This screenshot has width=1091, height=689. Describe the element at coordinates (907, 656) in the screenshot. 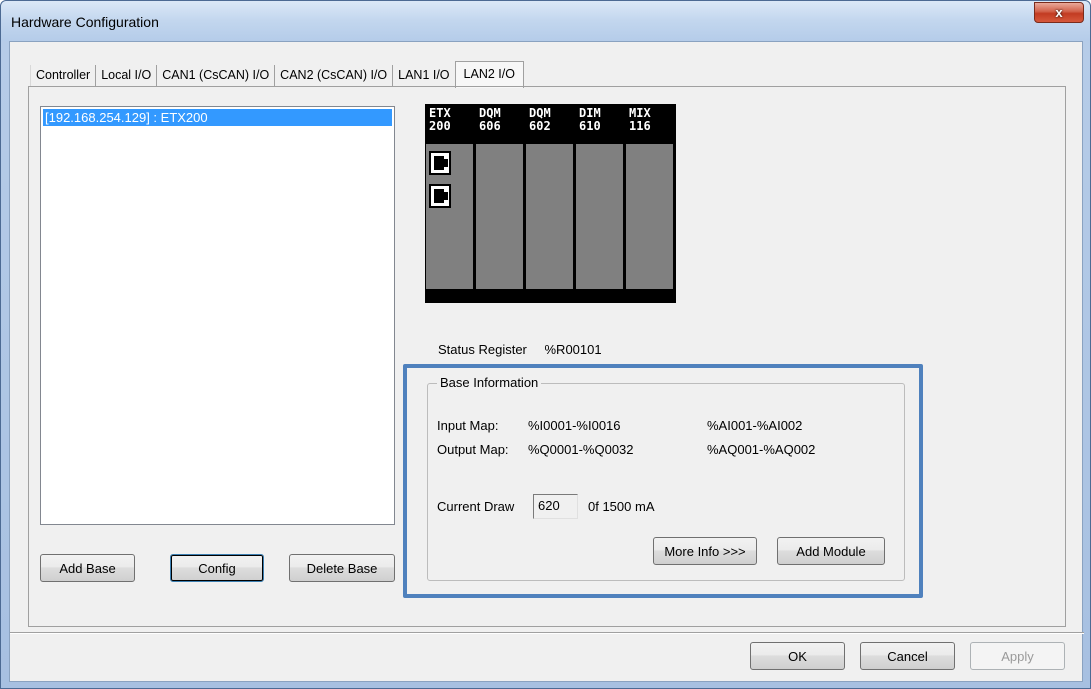

I see `cancel-button: Cancel` at that location.